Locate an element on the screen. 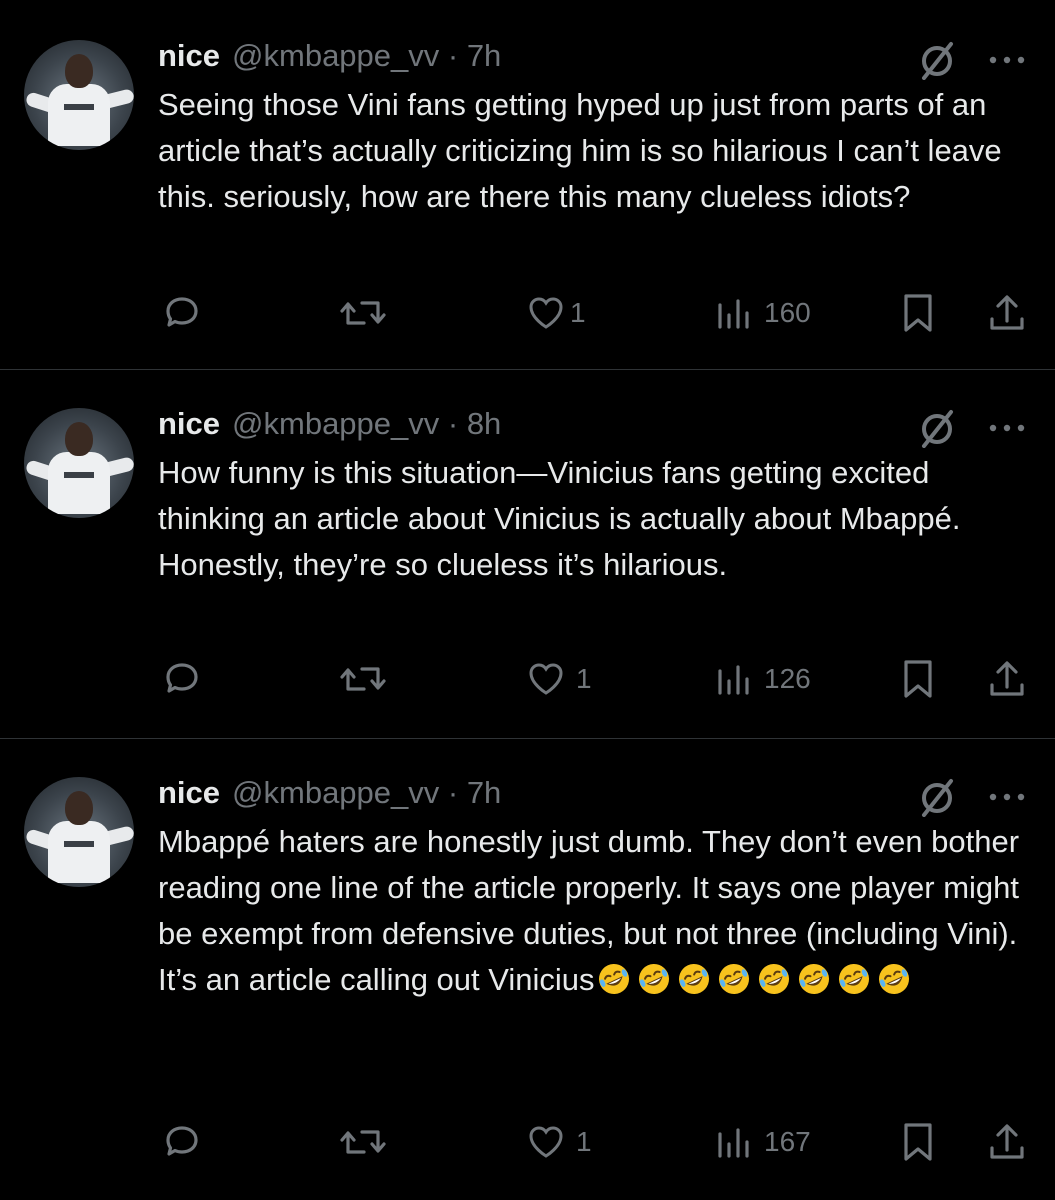 The image size is (1055, 1200). view-count: 126 is located at coordinates (787, 678).